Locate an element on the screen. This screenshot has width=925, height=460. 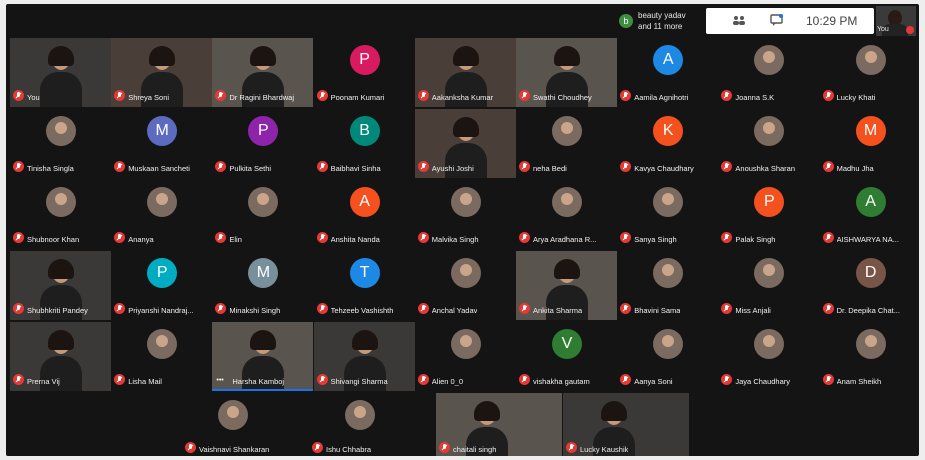
participant-tile: Bhavini Sama is located at coordinates (667, 285).